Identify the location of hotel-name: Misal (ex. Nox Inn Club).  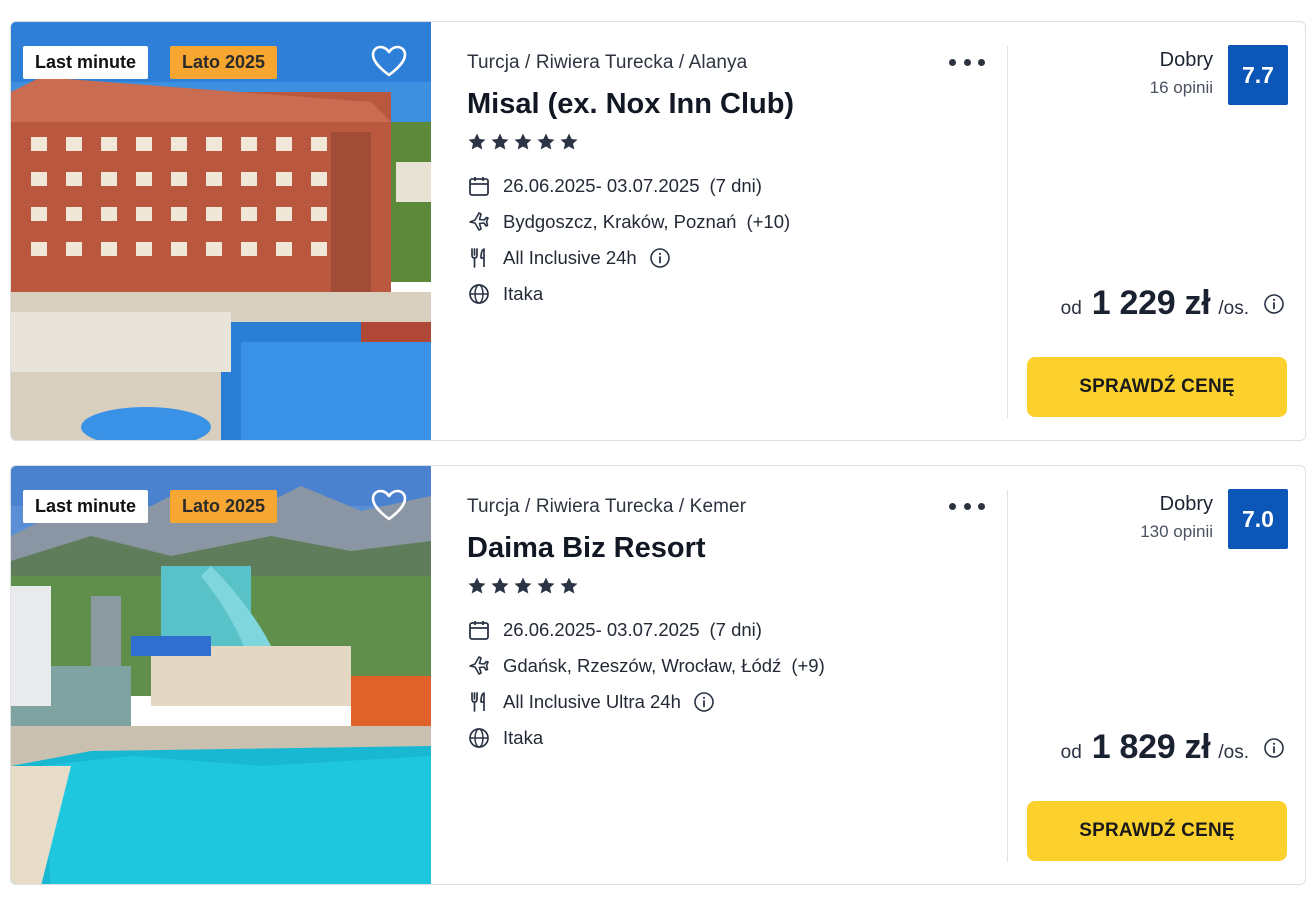
(630, 104).